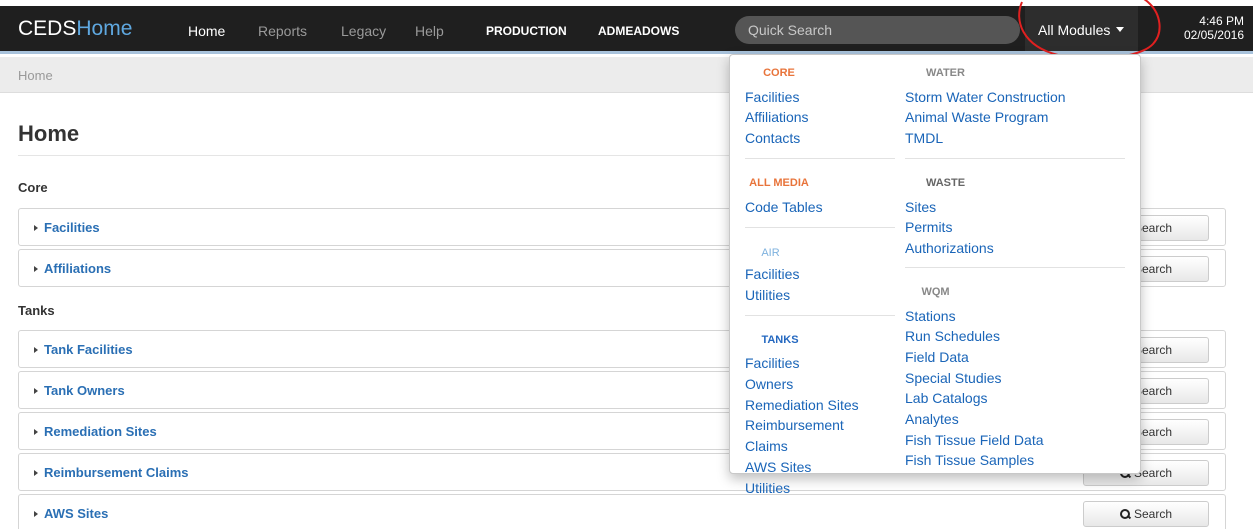 The height and width of the screenshot is (529, 1253). Describe the element at coordinates (1120, 29) in the screenshot. I see `caret-down-icon` at that location.